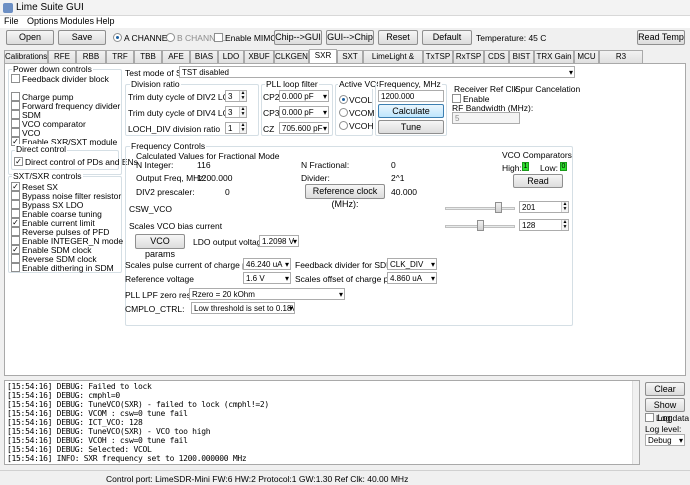 The height and width of the screenshot is (485, 690). I want to click on enable-dithering-checkbox, so click(15, 267).